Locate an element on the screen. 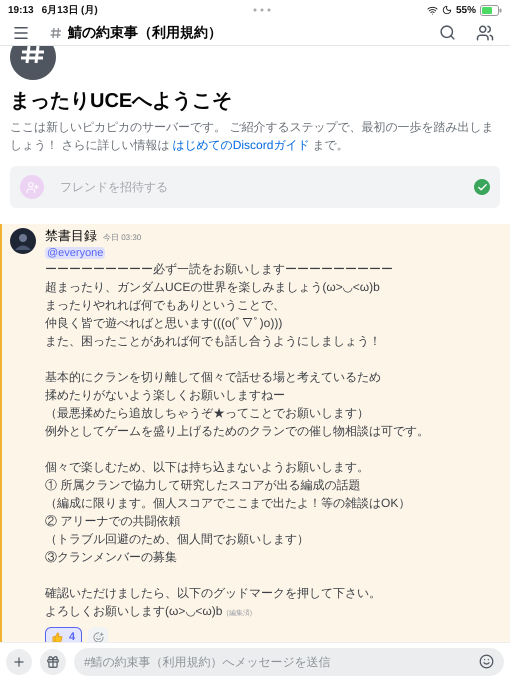  message-line: よろしくお願いします(ω>◡<ω)b is located at coordinates (133, 611).